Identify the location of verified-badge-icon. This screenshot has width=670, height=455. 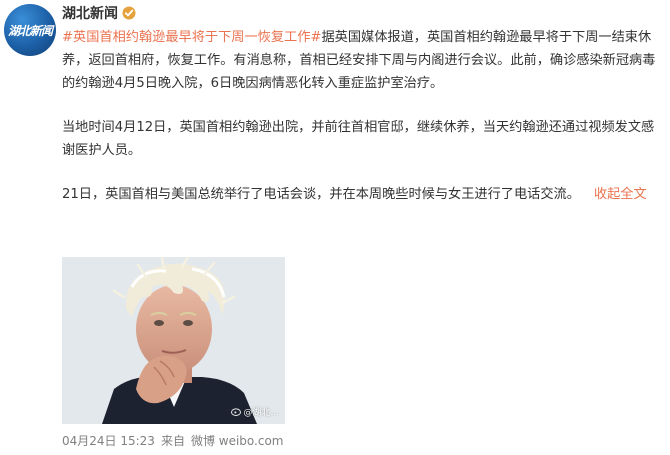
(129, 13).